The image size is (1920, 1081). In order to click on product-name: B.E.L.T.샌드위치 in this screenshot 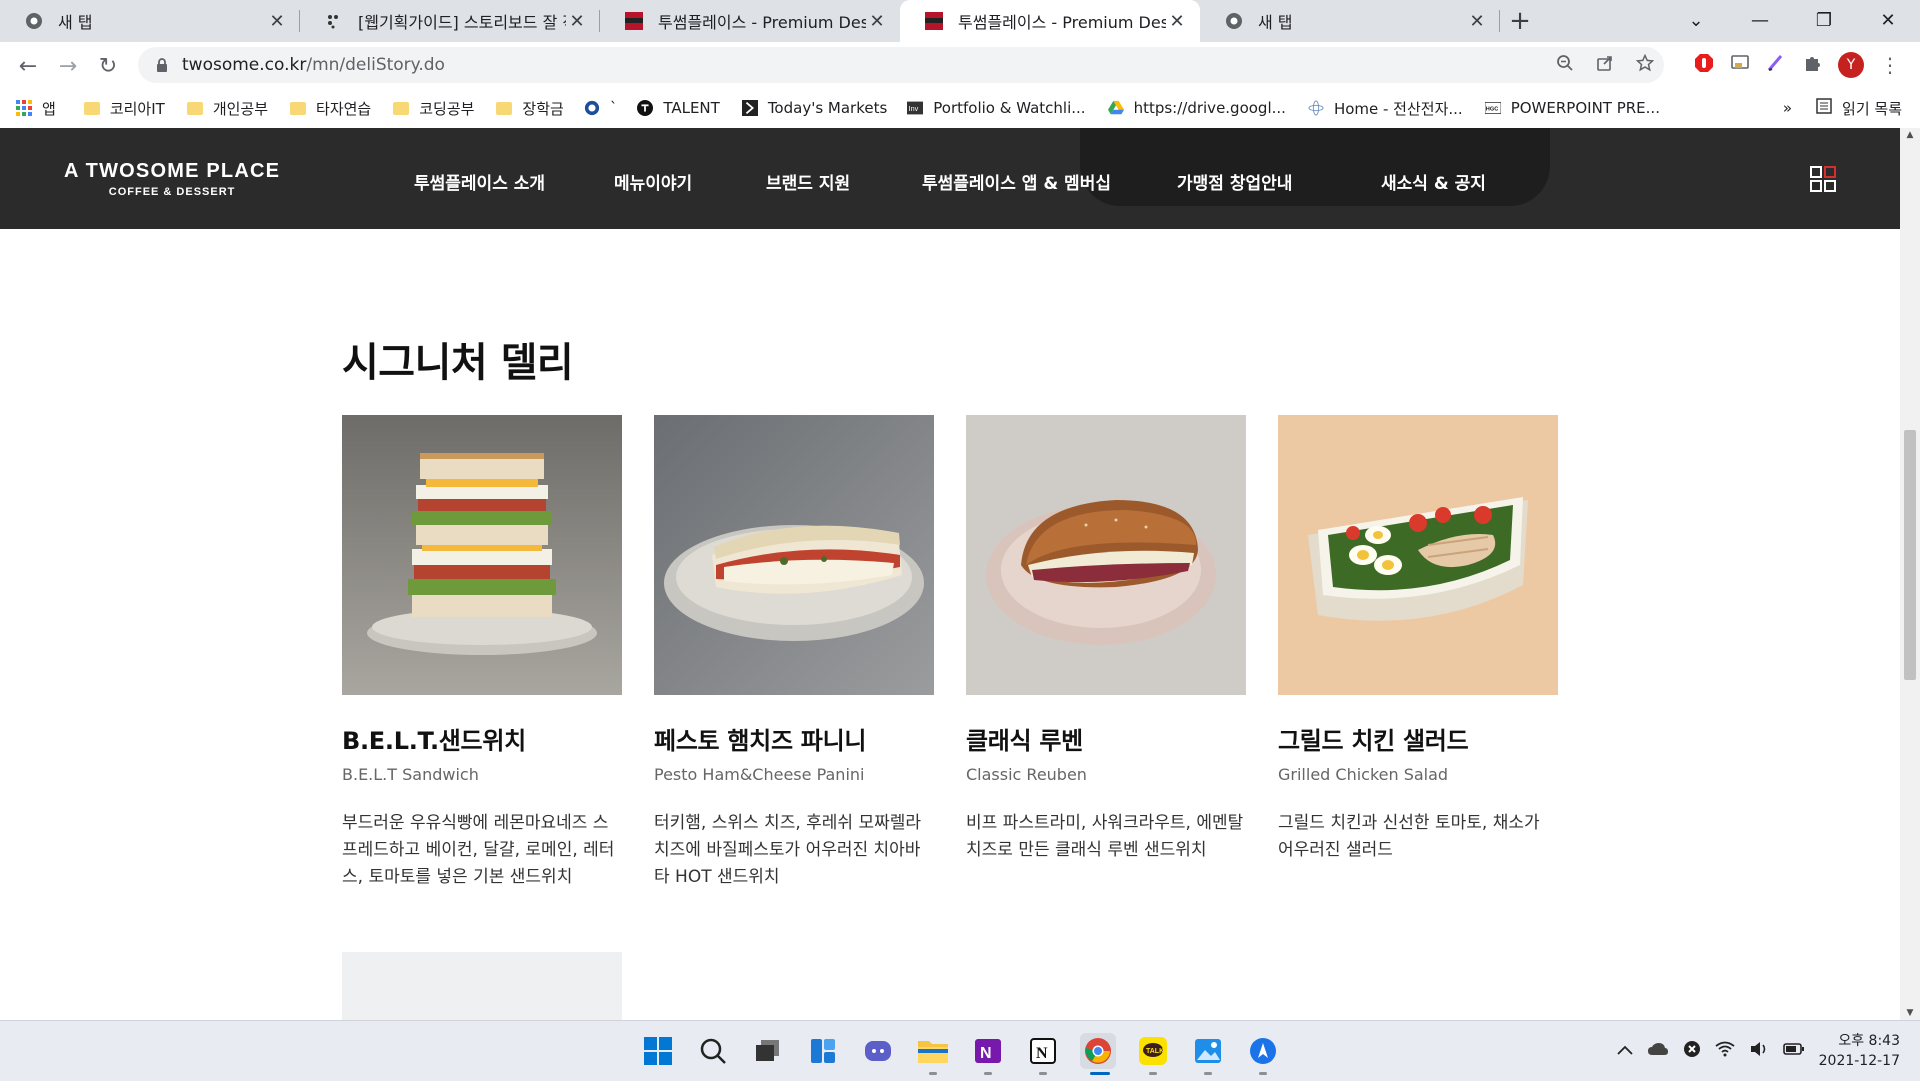, I will do `click(482, 738)`.